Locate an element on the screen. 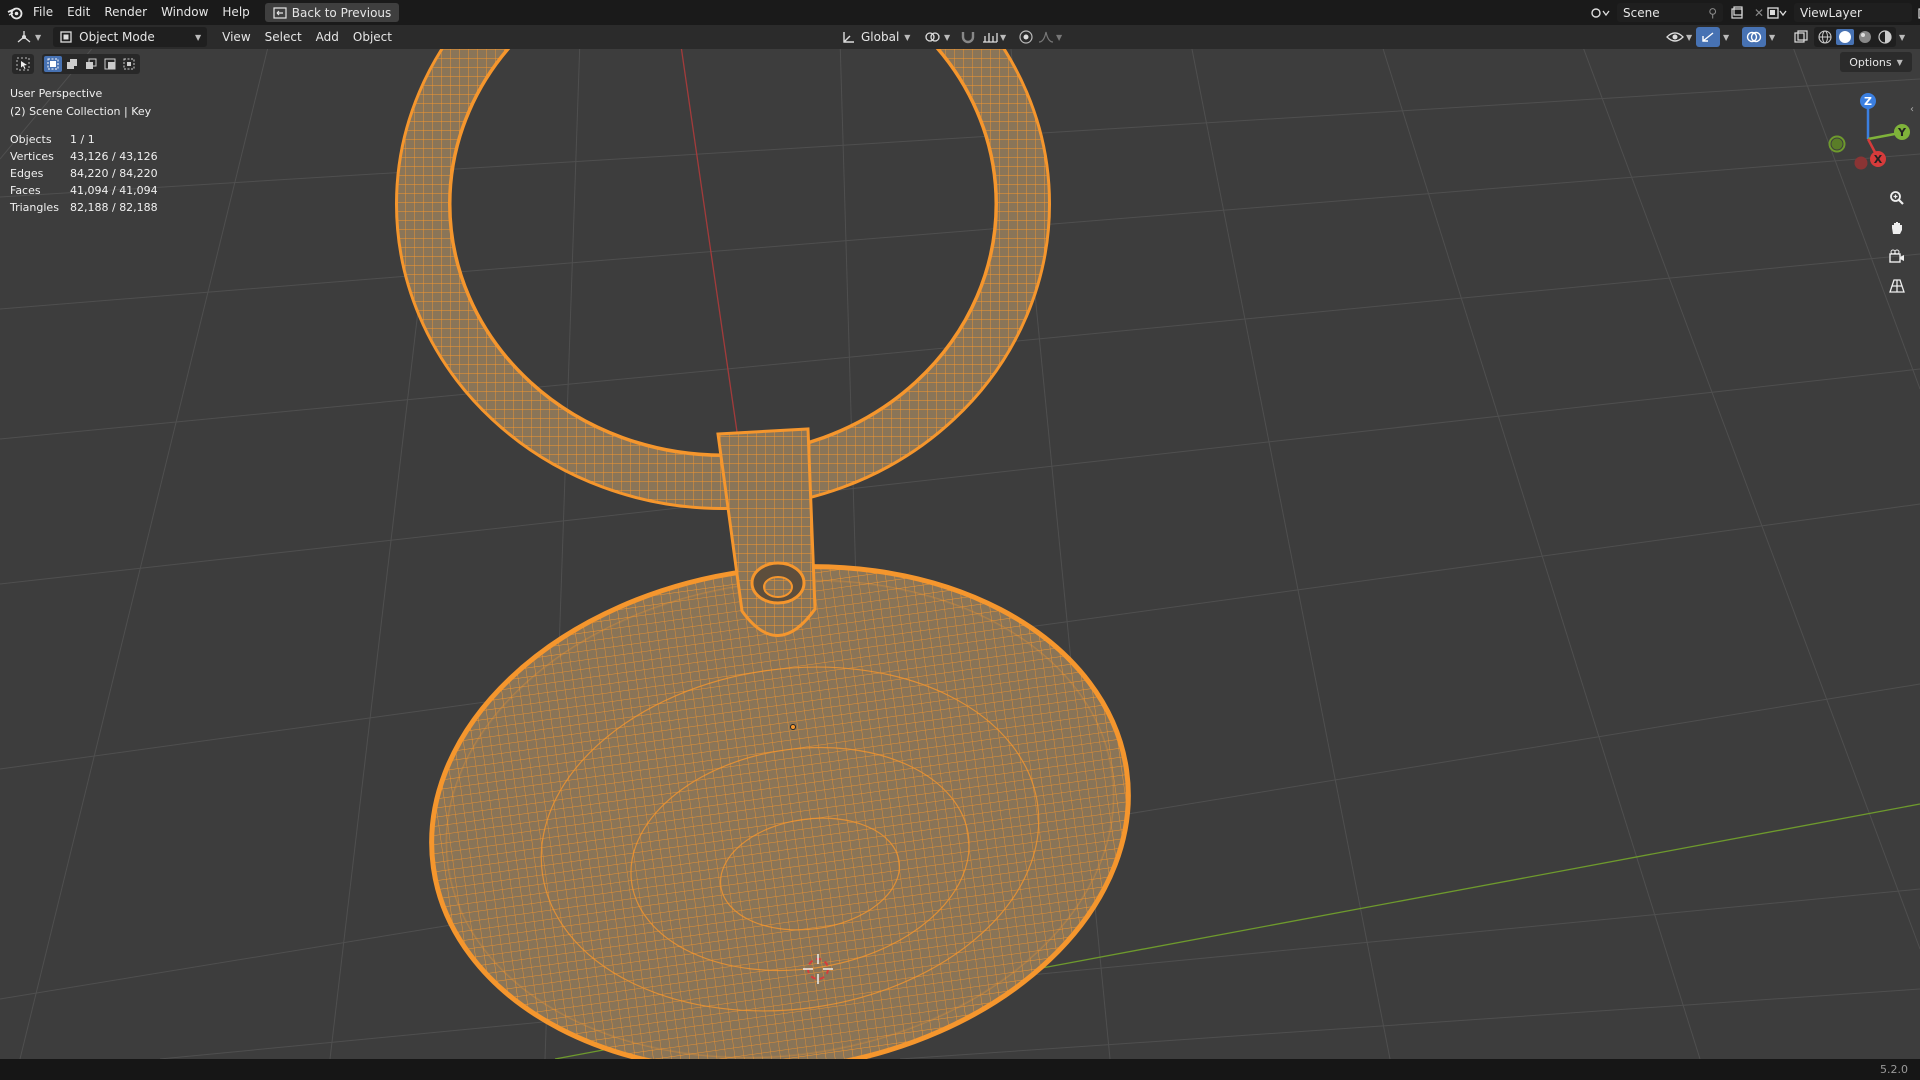  options-label: Options is located at coordinates (1870, 62).